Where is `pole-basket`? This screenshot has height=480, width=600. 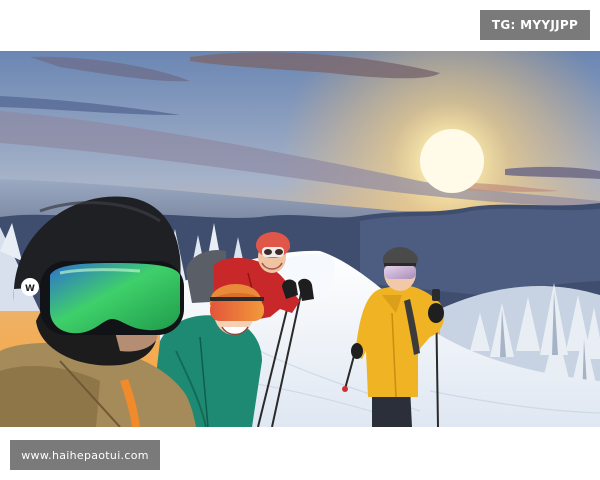
pole-basket is located at coordinates (345, 389).